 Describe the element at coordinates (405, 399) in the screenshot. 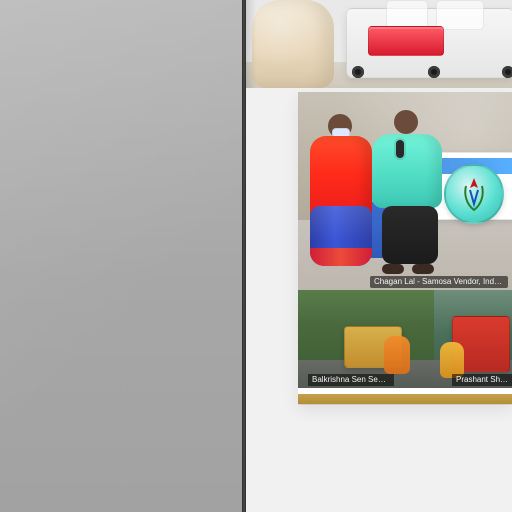

I see `collage-bottom-strip` at that location.